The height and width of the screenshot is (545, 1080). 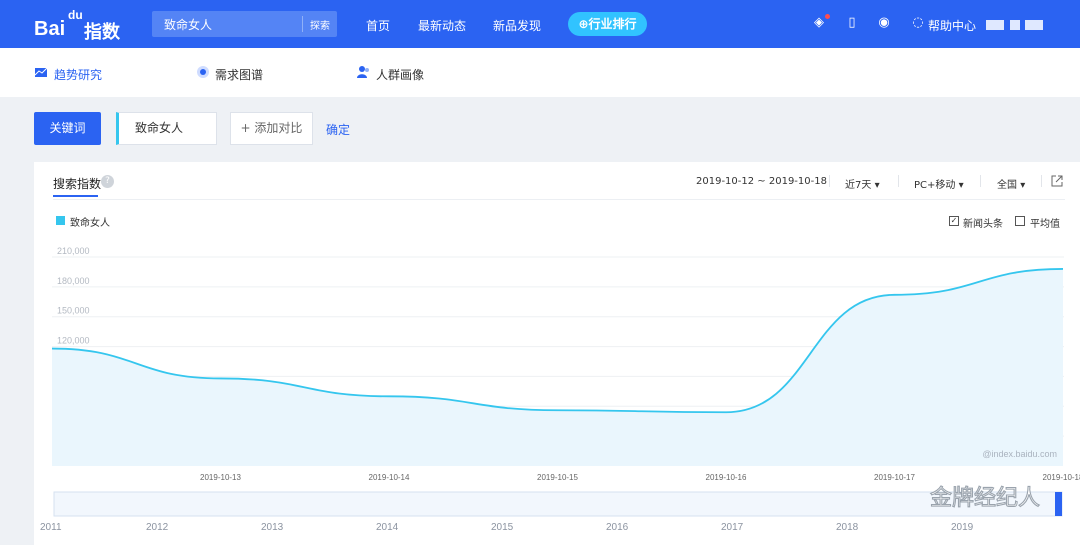 What do you see at coordinates (726, 477) in the screenshot?
I see `x-tick-label: 2019-10-16` at bounding box center [726, 477].